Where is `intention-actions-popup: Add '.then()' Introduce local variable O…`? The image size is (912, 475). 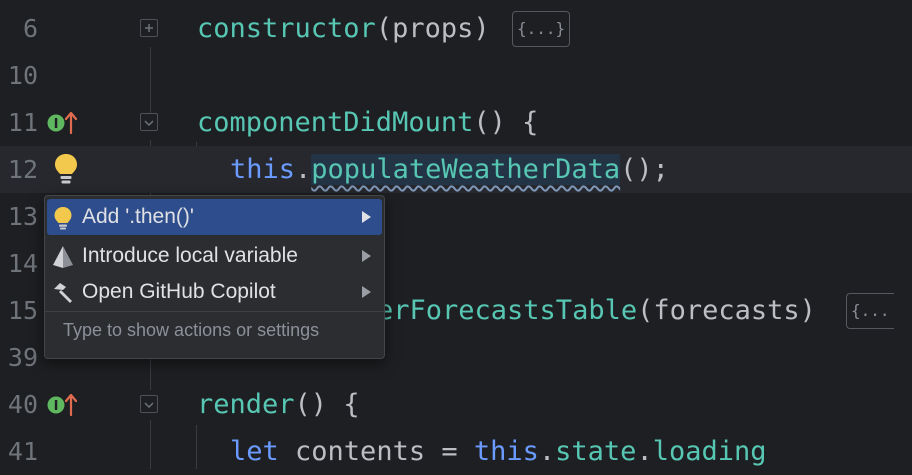
intention-actions-popup: Add '.then()' Introduce local variable O… is located at coordinates (214, 277).